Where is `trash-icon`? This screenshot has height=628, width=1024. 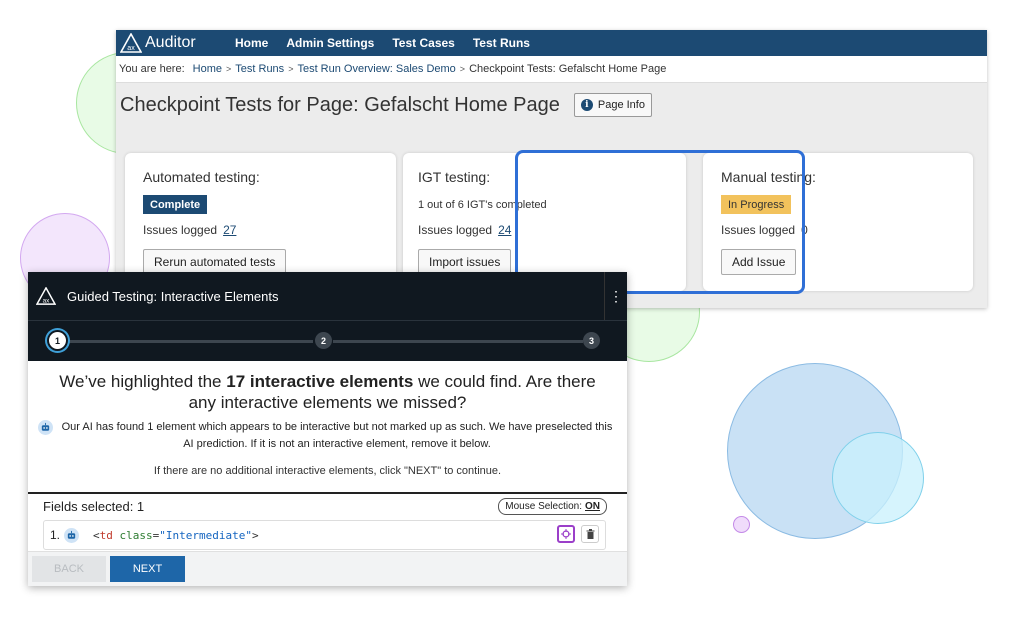
trash-icon is located at coordinates (590, 534).